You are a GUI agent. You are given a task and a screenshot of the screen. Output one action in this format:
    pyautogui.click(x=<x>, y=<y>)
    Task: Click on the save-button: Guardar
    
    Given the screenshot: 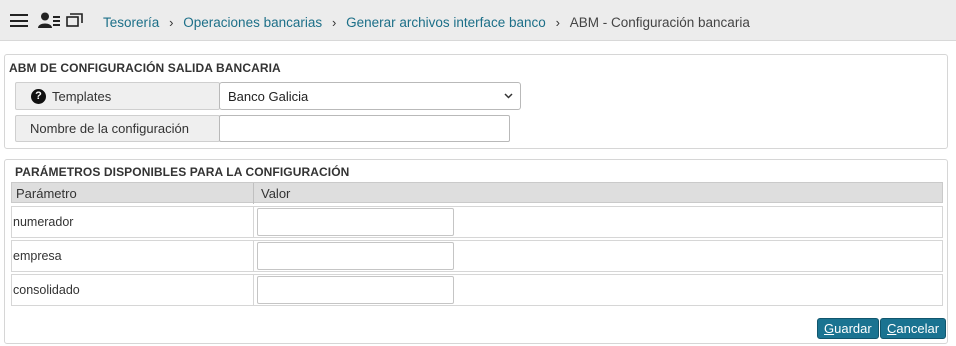 What is the action you would take?
    pyautogui.click(x=848, y=328)
    